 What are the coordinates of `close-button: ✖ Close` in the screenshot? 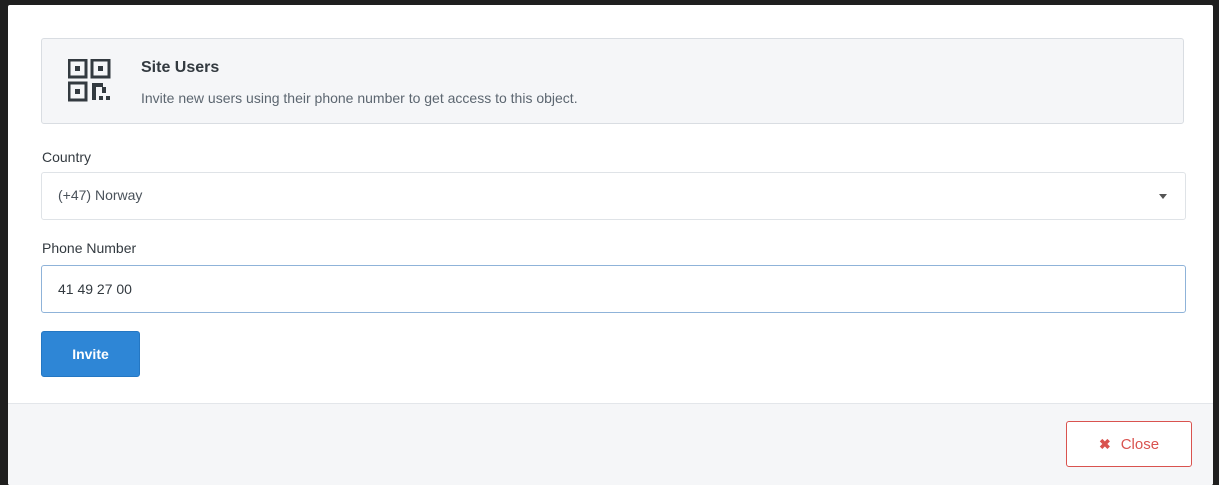 It's located at (1129, 444).